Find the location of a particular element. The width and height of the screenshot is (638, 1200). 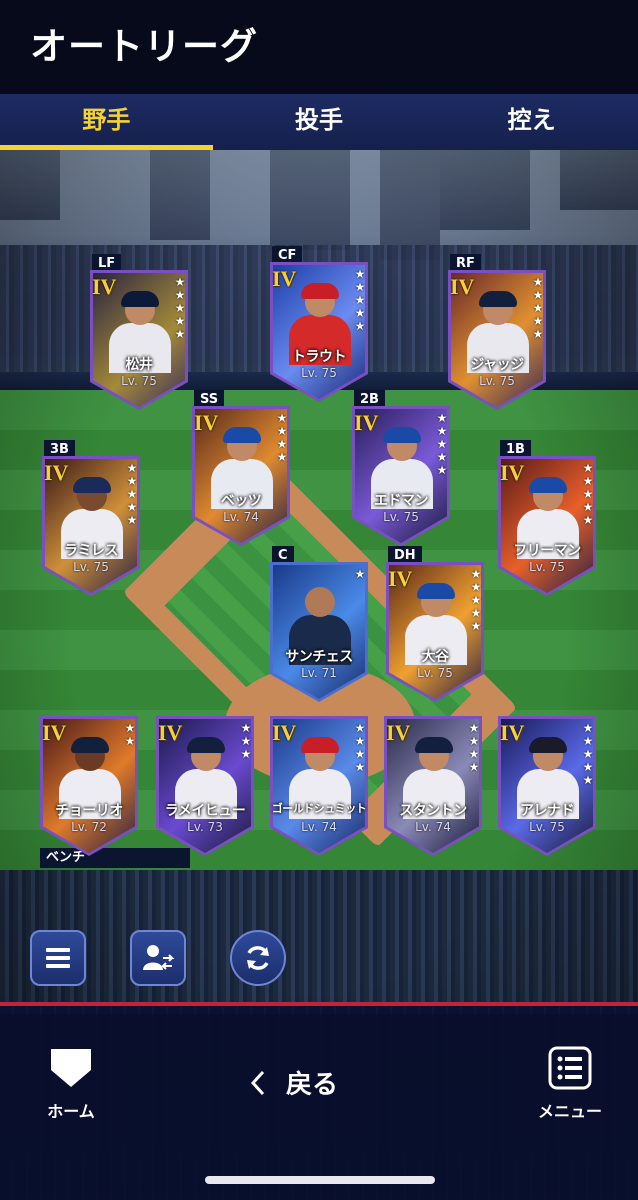

player-card-1b: IV ★ ★ ★ ★ ★ フリーマン Lv. 75 is located at coordinates (547, 526).